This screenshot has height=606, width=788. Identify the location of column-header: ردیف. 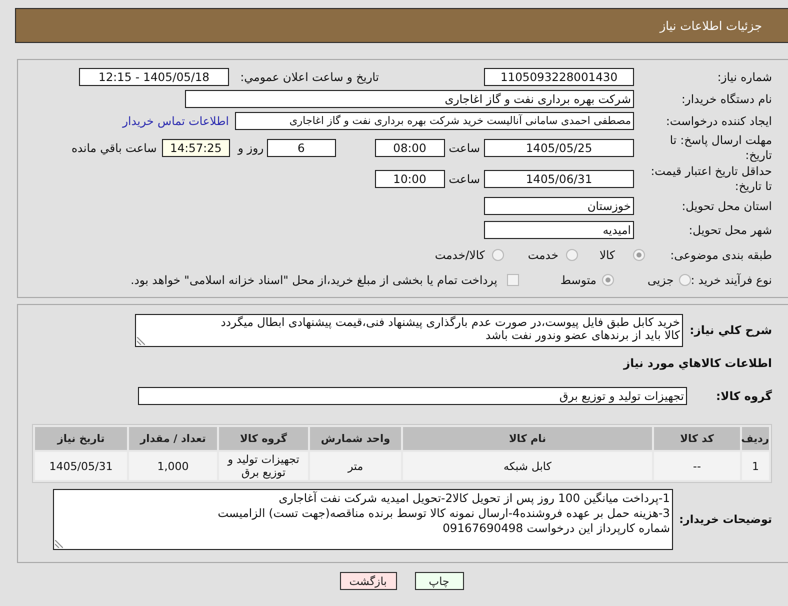
(755, 438).